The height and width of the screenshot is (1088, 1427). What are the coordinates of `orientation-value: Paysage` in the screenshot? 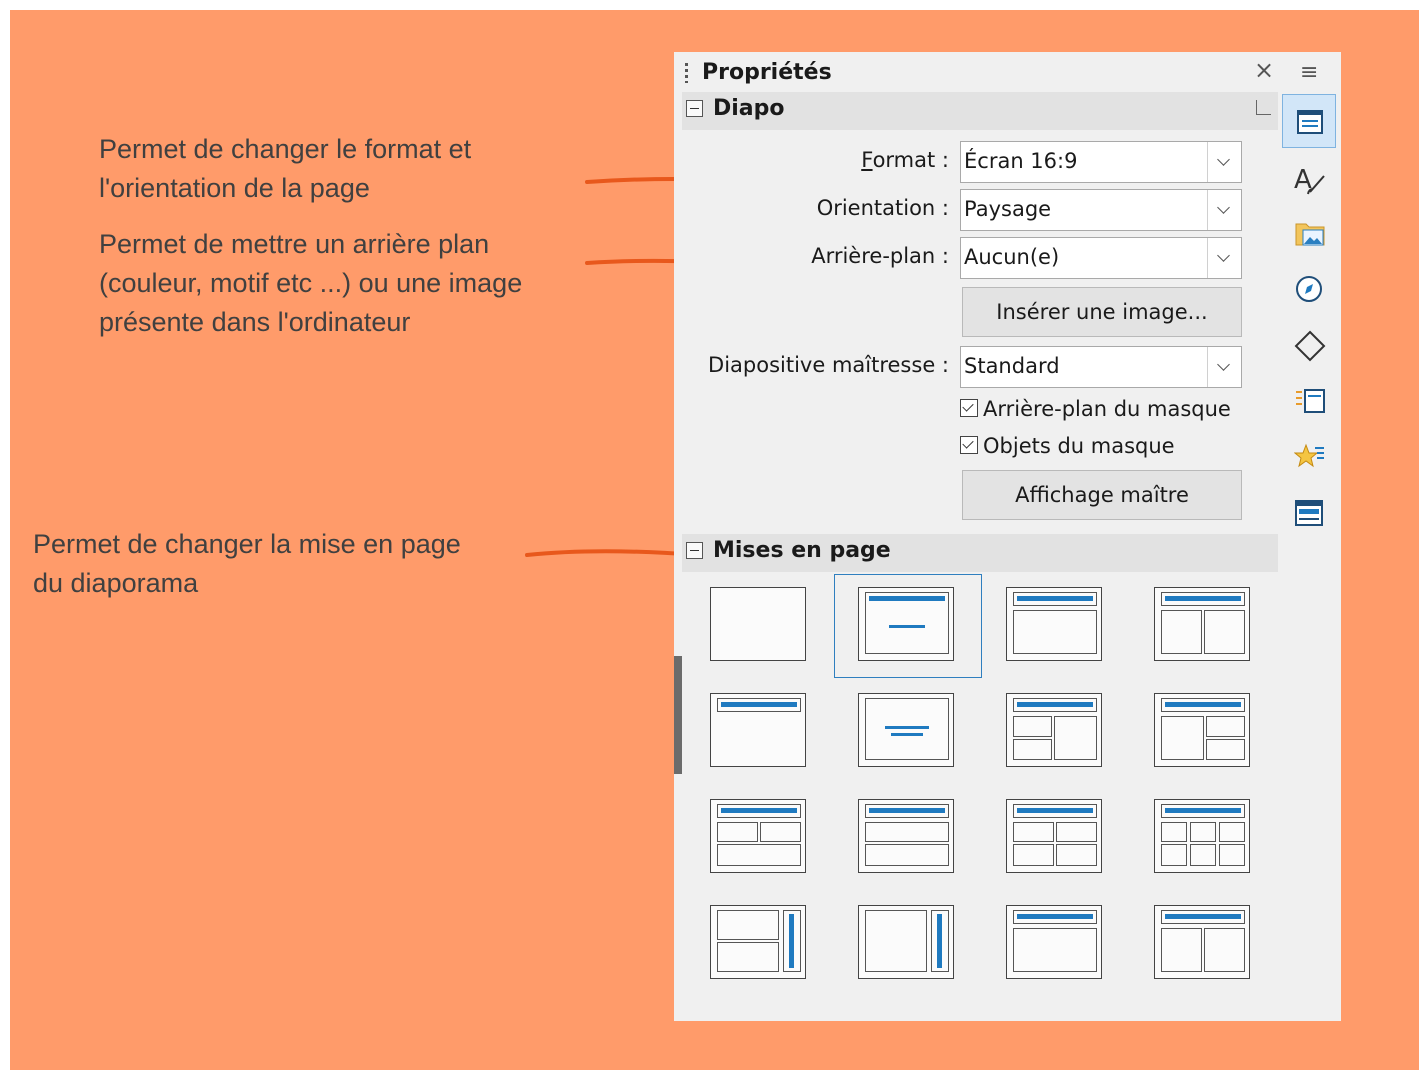 It's located at (1008, 209).